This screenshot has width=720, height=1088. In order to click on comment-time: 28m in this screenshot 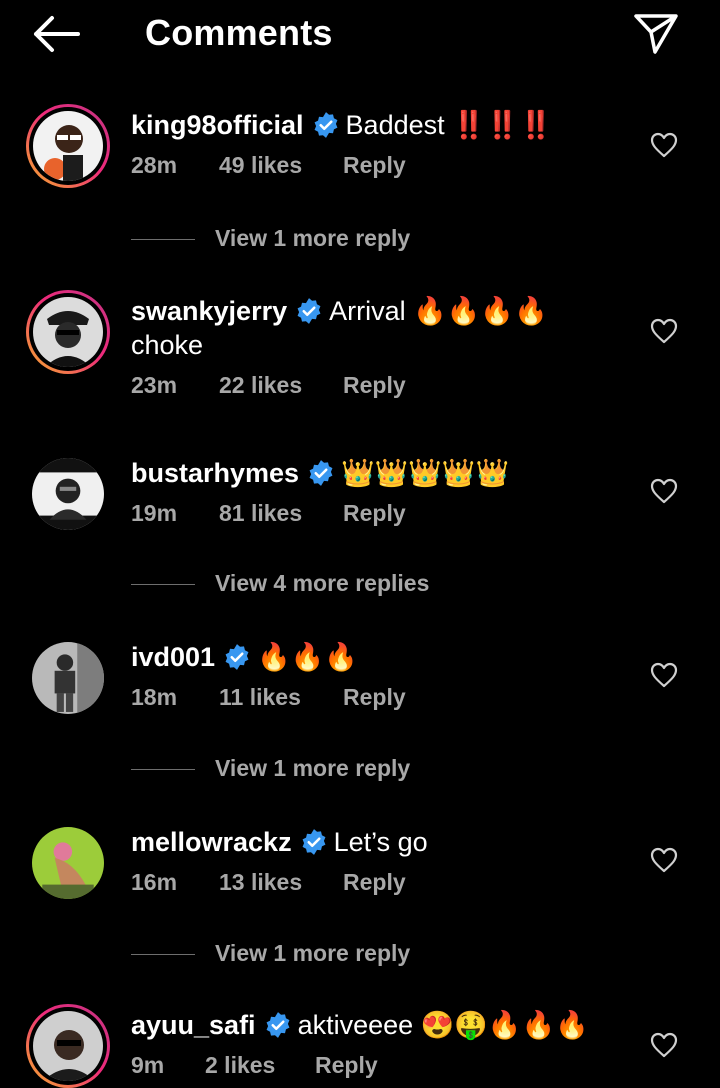, I will do `click(154, 165)`.